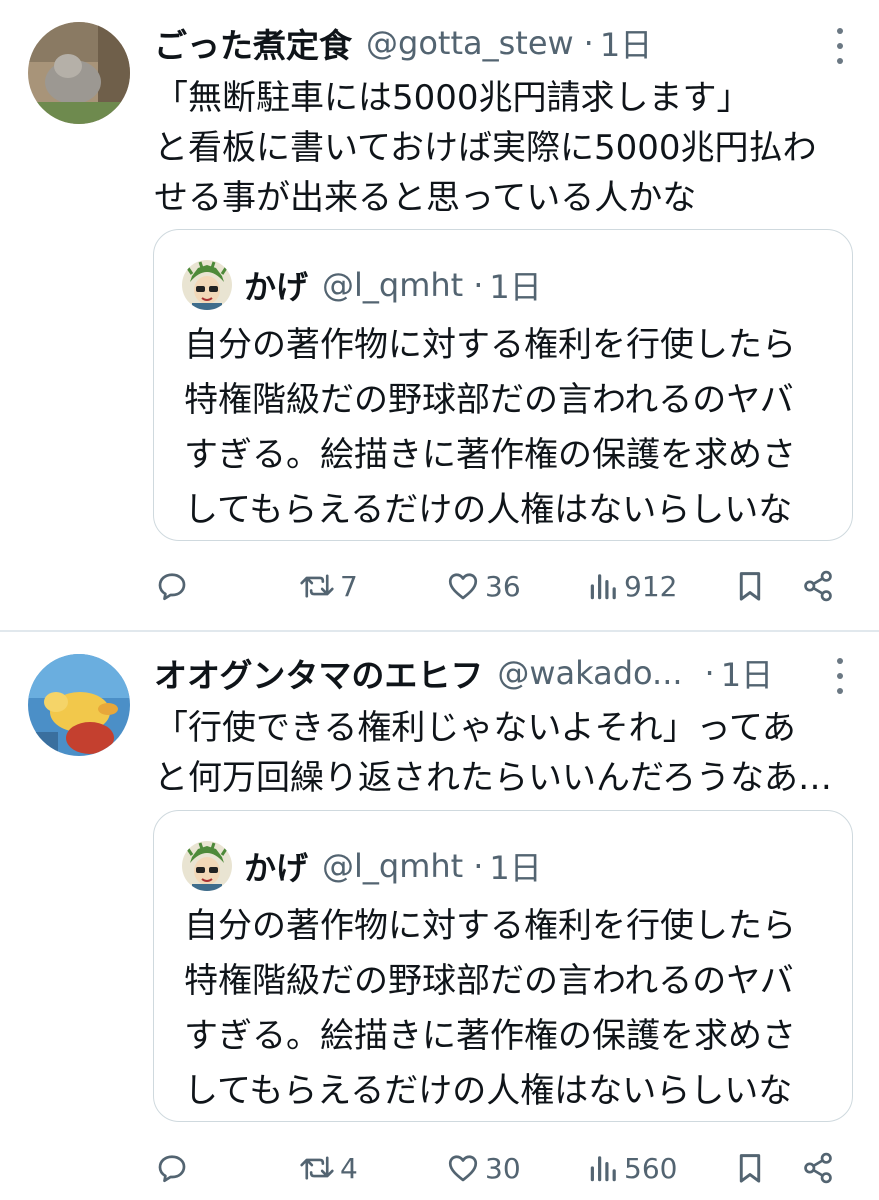  I want to click on like-button: 36, so click(483, 586).